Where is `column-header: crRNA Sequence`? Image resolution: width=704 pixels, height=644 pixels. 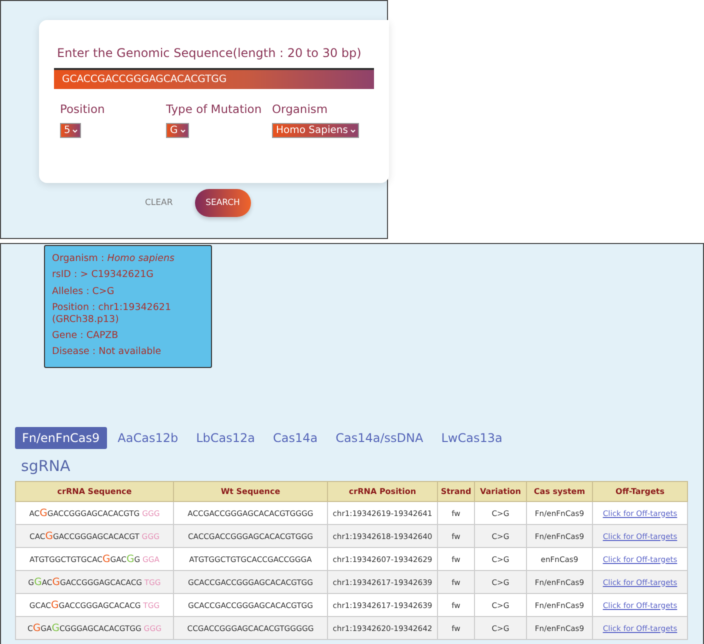 column-header: crRNA Sequence is located at coordinates (95, 492).